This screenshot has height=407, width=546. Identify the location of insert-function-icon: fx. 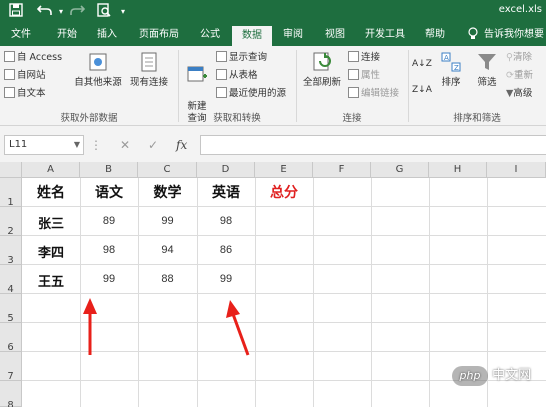
(181, 145).